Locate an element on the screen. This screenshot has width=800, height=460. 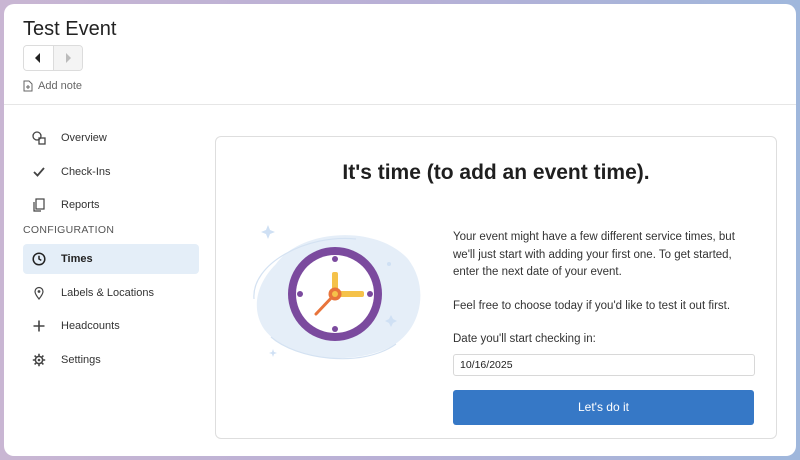
sidebar-item-label: Settings is located at coordinates (81, 360).